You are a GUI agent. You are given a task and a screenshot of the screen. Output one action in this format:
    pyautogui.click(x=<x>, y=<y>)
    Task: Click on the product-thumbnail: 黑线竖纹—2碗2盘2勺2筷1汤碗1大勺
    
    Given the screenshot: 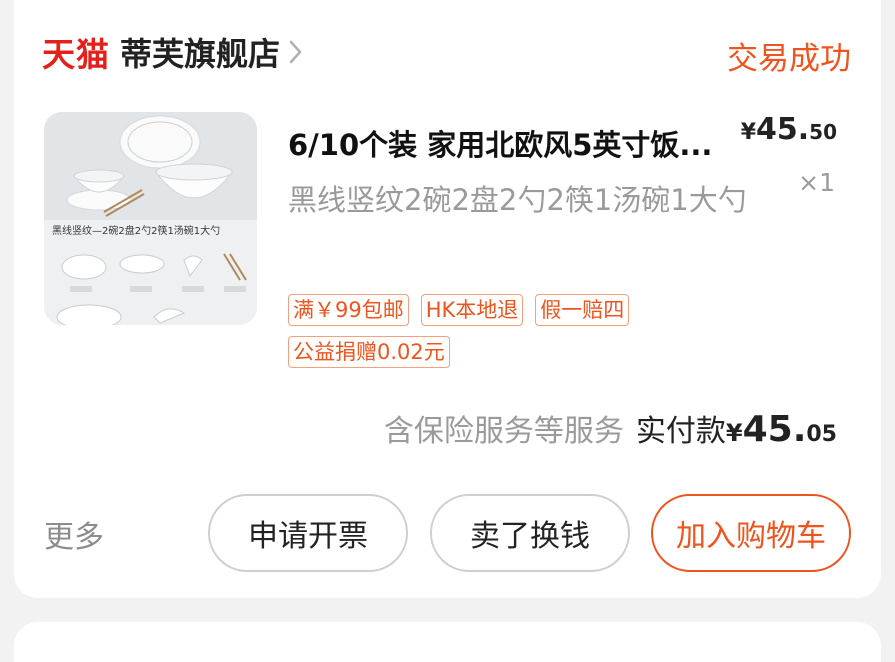 What is the action you would take?
    pyautogui.click(x=150, y=218)
    